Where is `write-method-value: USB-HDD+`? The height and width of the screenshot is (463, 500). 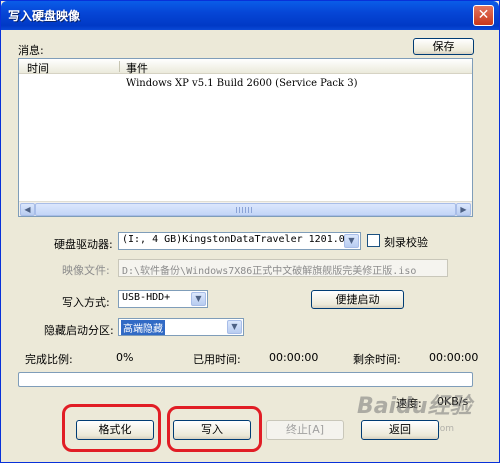 write-method-value: USB-HDD+ is located at coordinates (146, 297).